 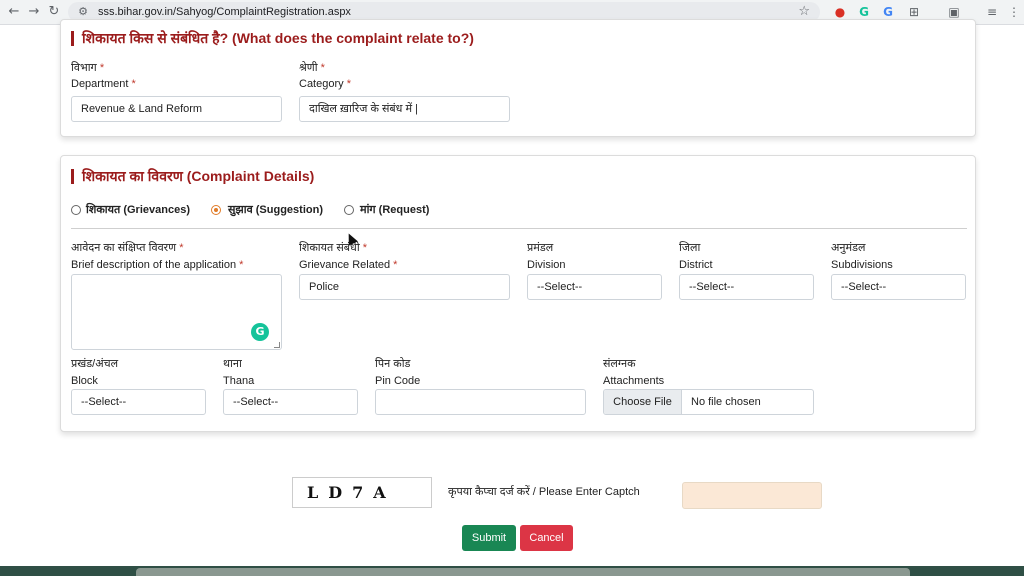 I want to click on pincode-label-en: Pin Code, so click(x=398, y=381).